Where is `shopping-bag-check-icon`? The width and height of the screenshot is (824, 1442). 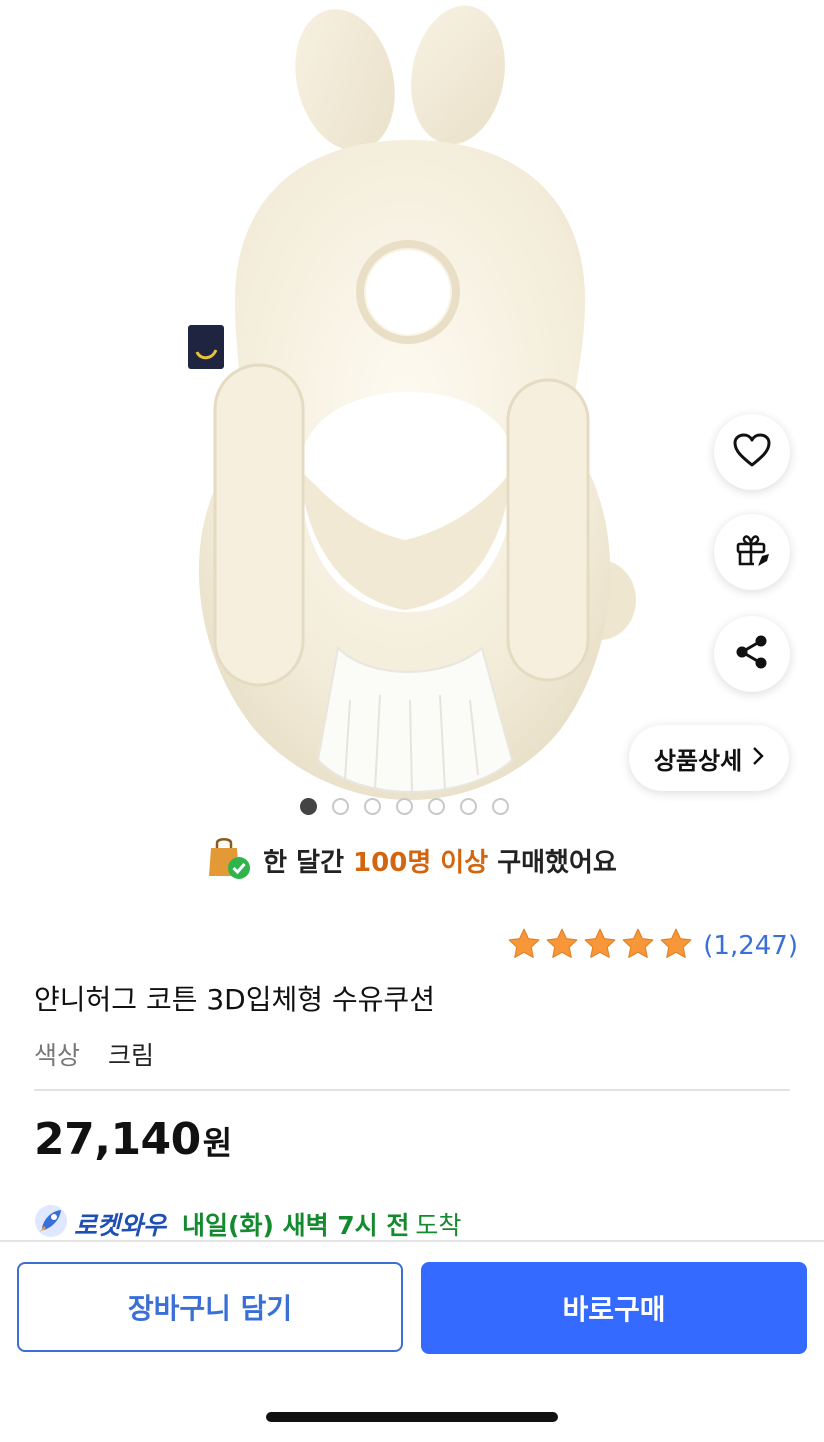 shopping-bag-check-icon is located at coordinates (229, 860).